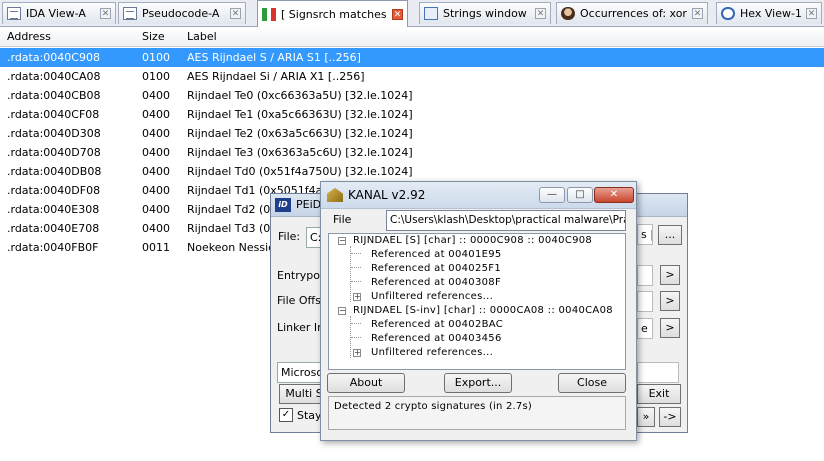  I want to click on peid-file-label: File:, so click(289, 236).